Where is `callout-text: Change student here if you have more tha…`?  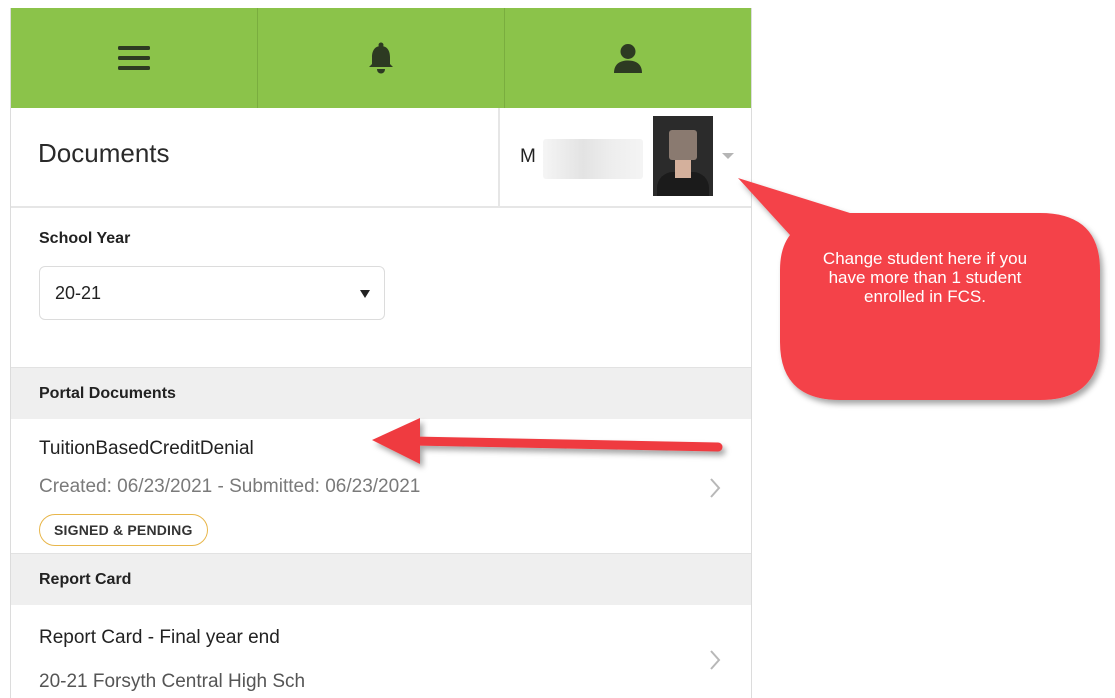 callout-text: Change student here if you have more tha… is located at coordinates (925, 277).